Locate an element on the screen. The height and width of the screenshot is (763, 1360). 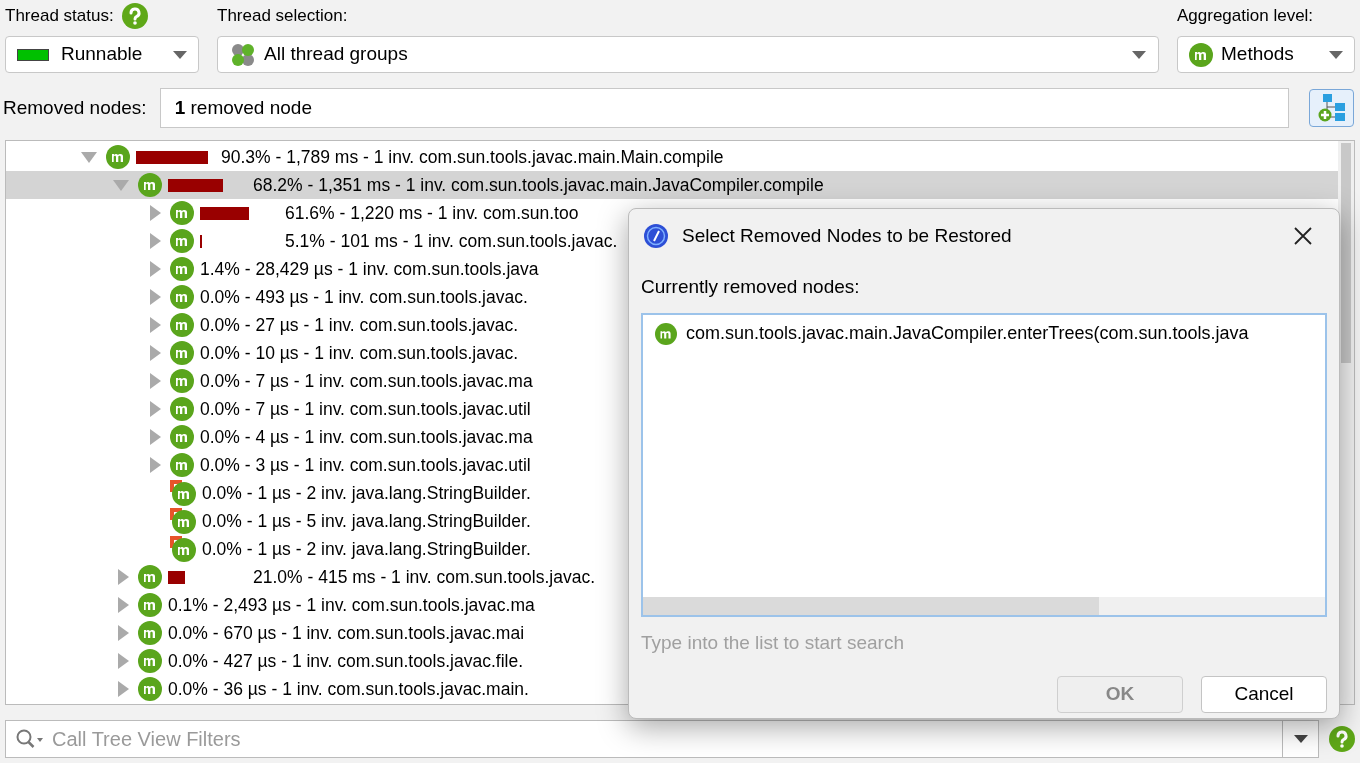
call-tree-text: 0.0% - 3 µs - 1 inv. com.sun.tools.javac.util is located at coordinates (365, 465).